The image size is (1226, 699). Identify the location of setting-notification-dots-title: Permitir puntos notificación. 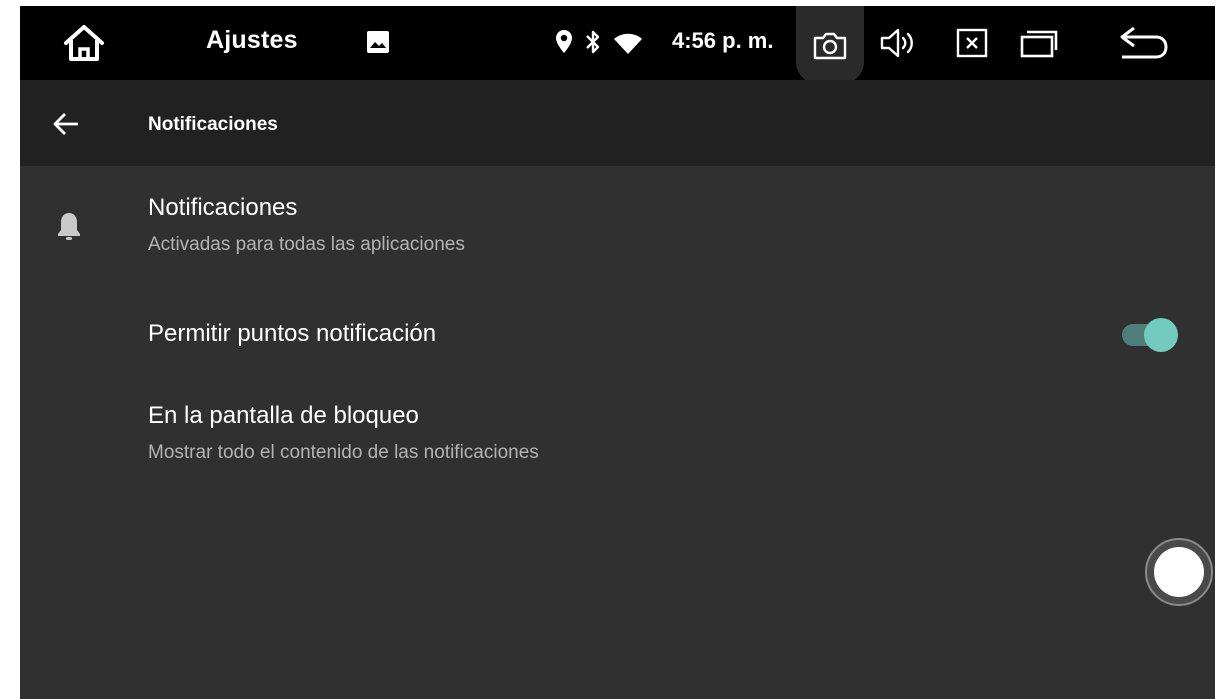
(292, 333).